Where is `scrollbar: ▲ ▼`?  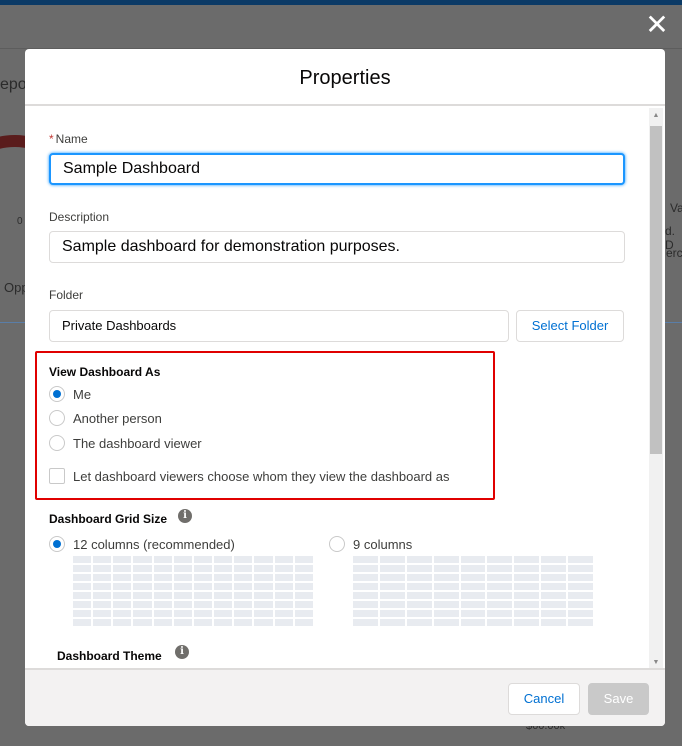
scrollbar: ▲ ▼ is located at coordinates (656, 388).